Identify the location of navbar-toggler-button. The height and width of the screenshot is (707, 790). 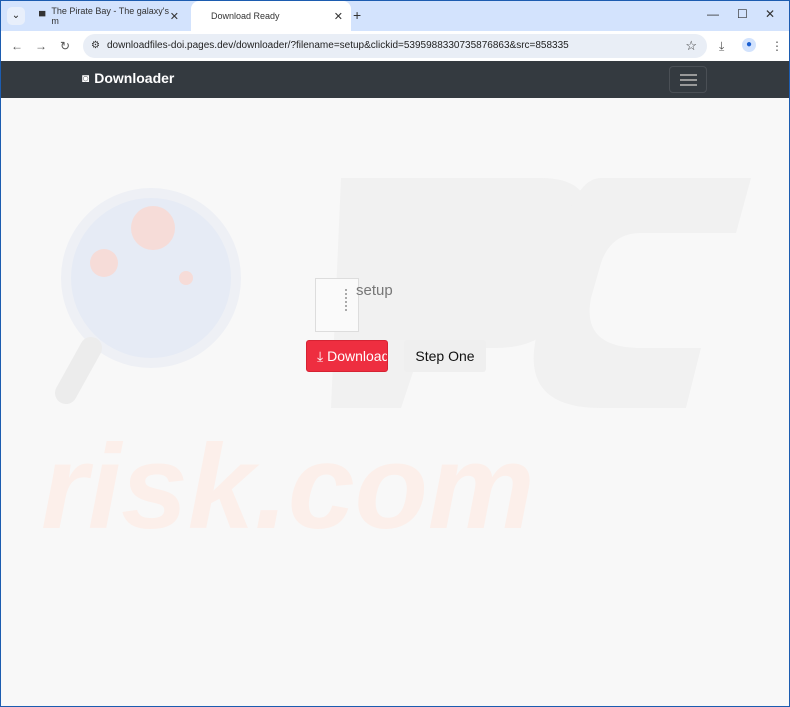
(688, 79).